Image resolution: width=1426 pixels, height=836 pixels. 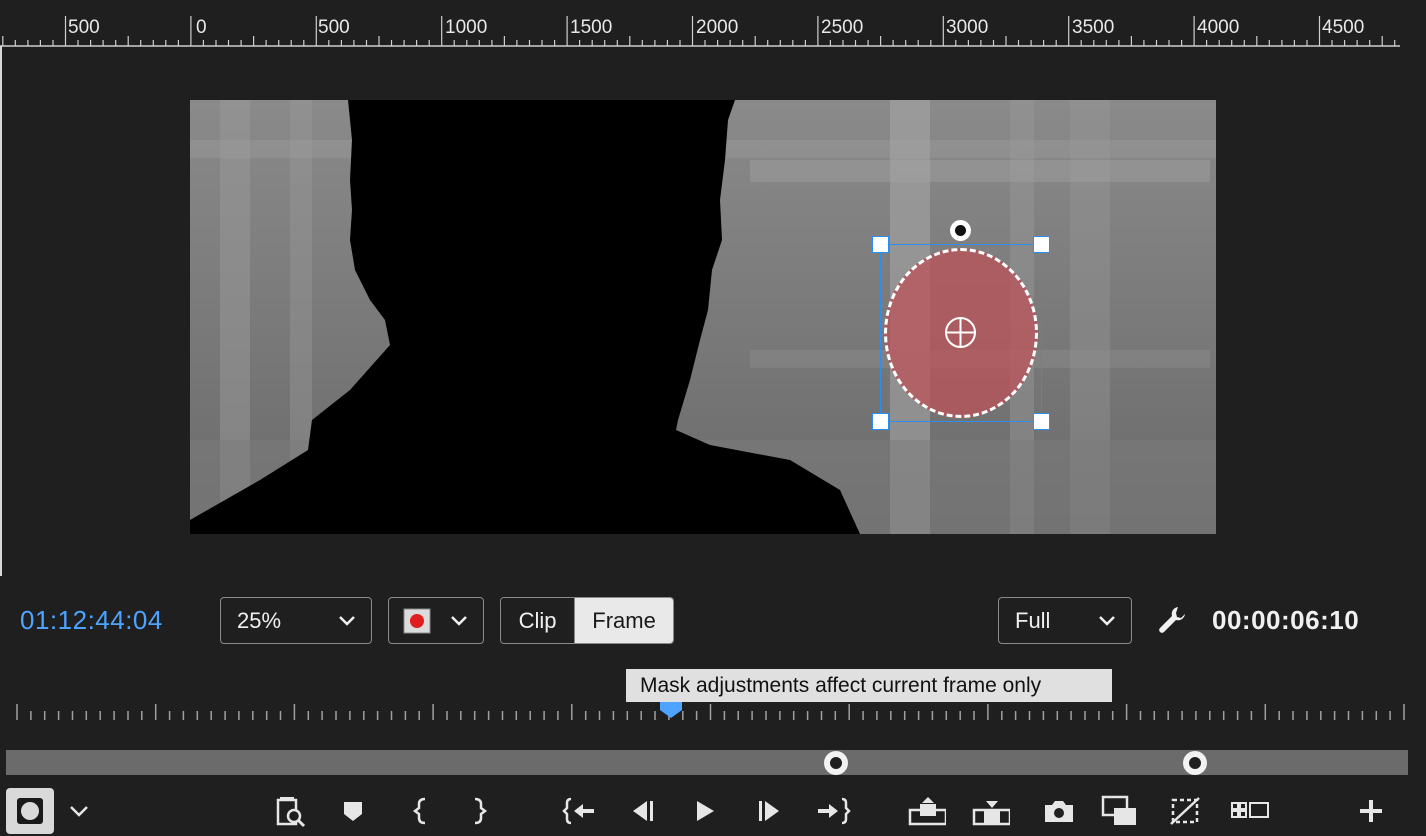 I want to click on play-button, so click(x=705, y=811).